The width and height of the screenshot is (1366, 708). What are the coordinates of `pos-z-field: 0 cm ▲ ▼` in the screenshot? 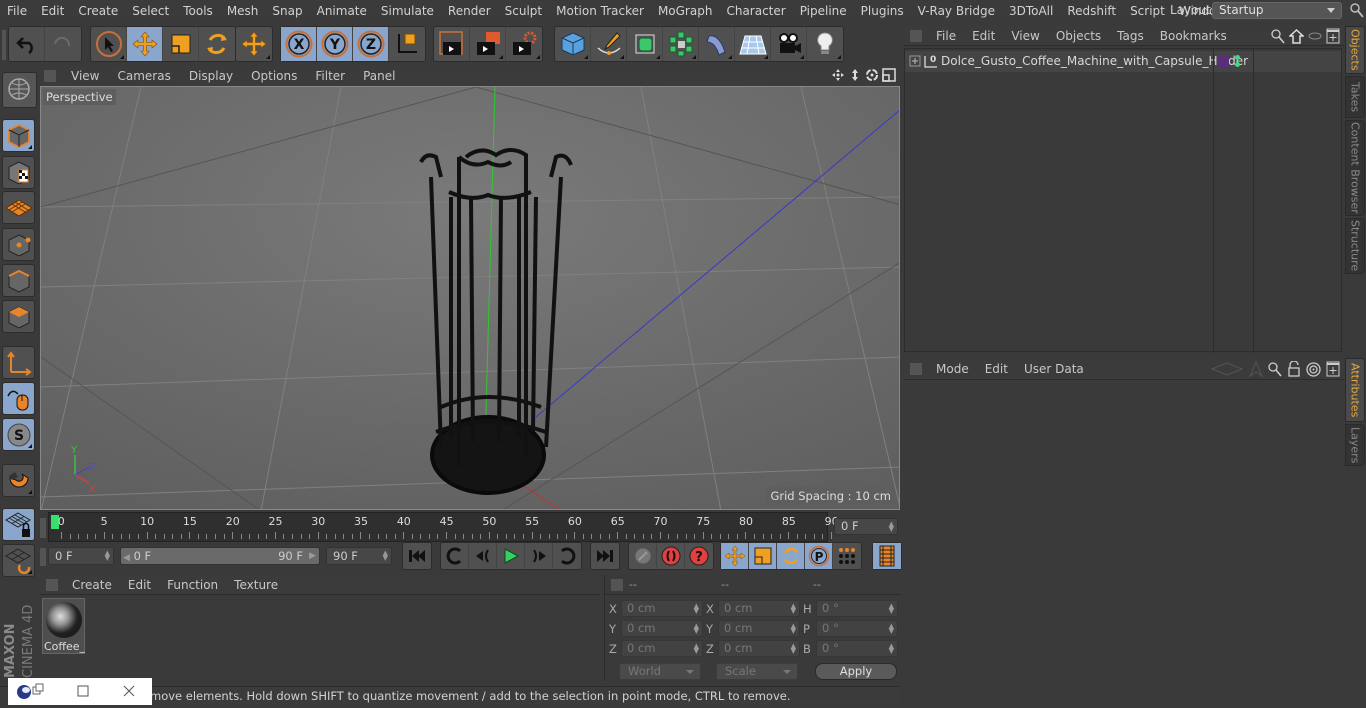 It's located at (662, 648).